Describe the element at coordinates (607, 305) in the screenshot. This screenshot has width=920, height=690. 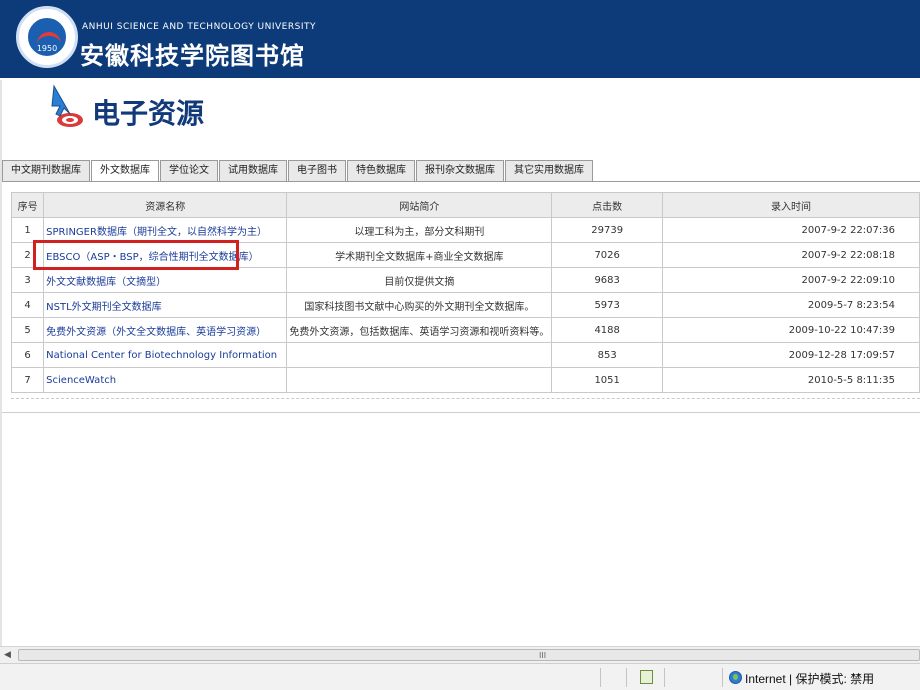
I see `hit-count: 5973` at that location.